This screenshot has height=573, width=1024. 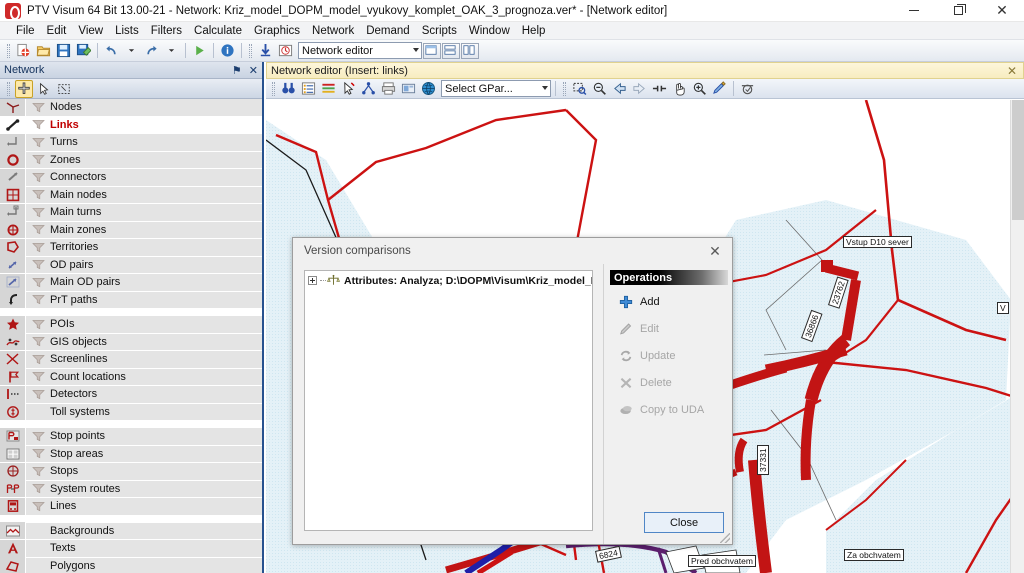 What do you see at coordinates (63, 50) in the screenshot?
I see `save-icon` at bounding box center [63, 50].